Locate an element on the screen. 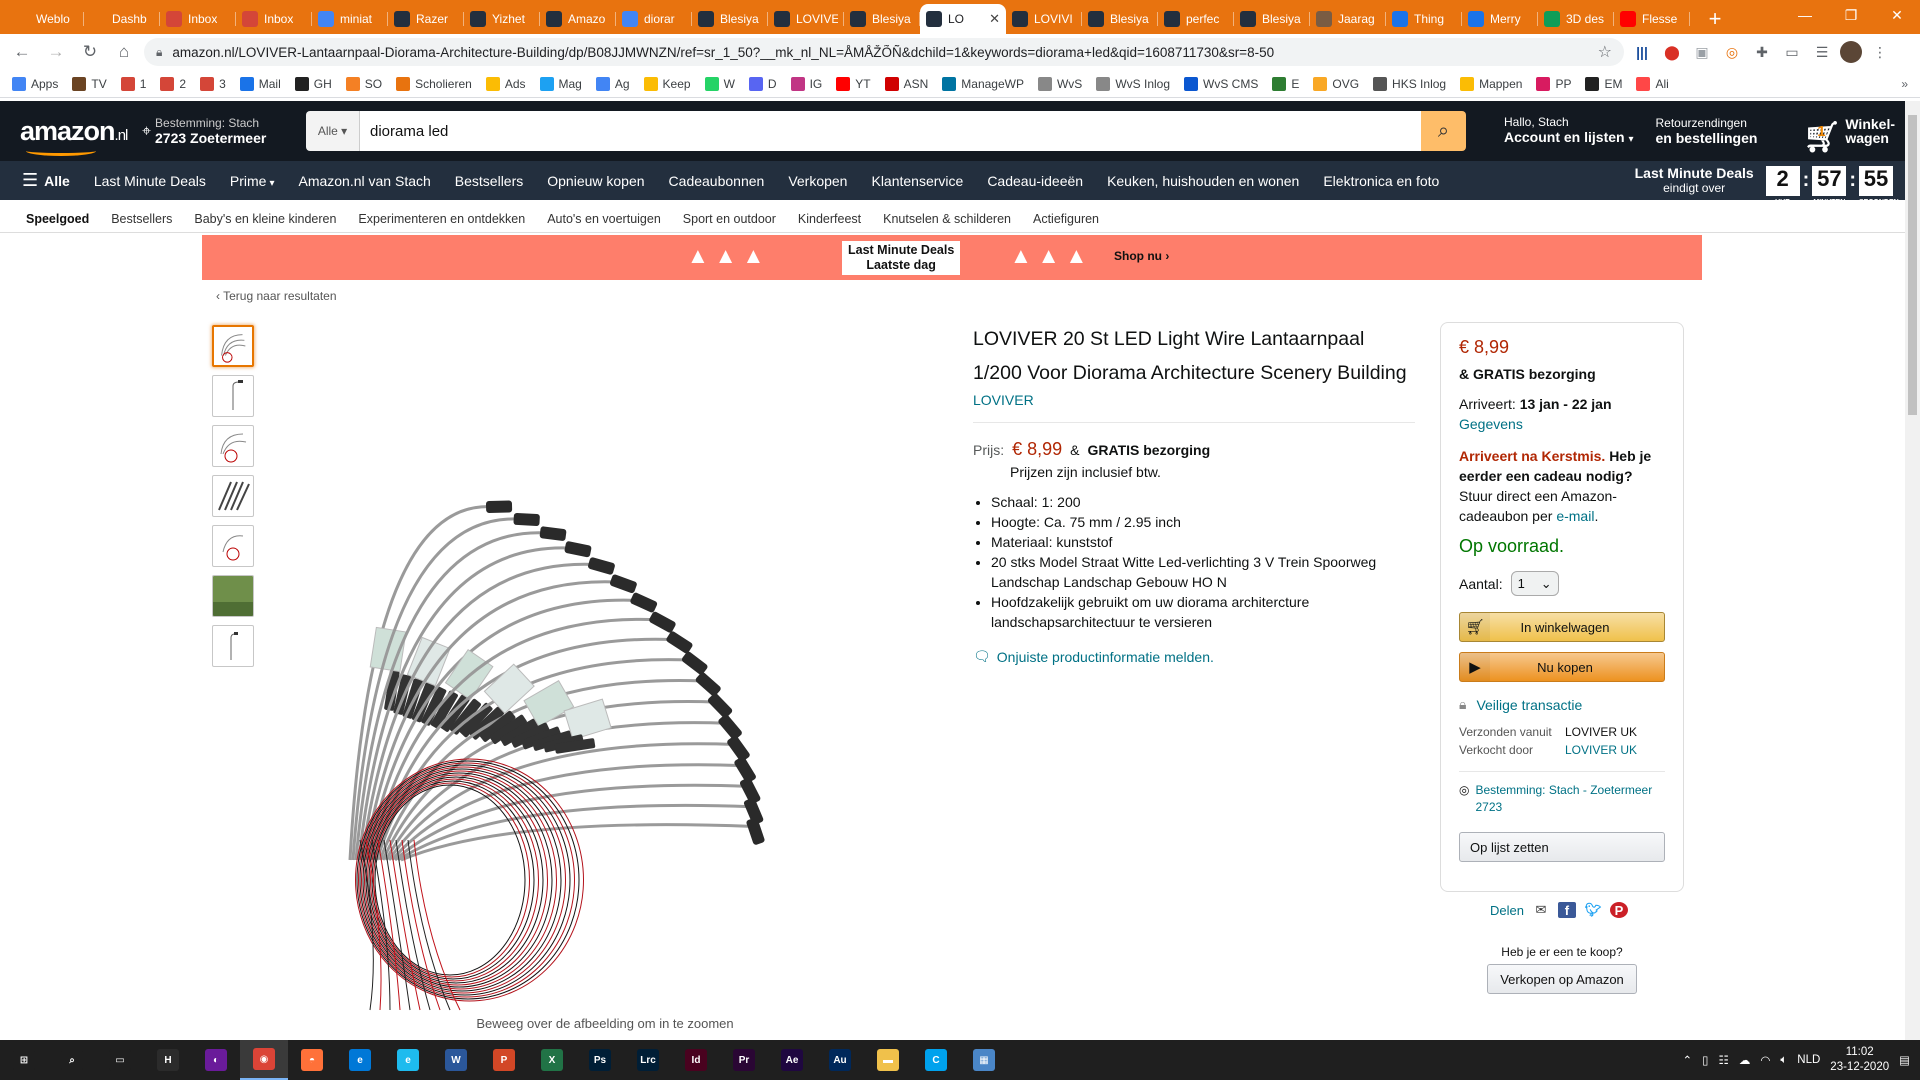  nav-item-cadeau-ideee-n: Cadeau-ideeën is located at coordinates (1035, 181).